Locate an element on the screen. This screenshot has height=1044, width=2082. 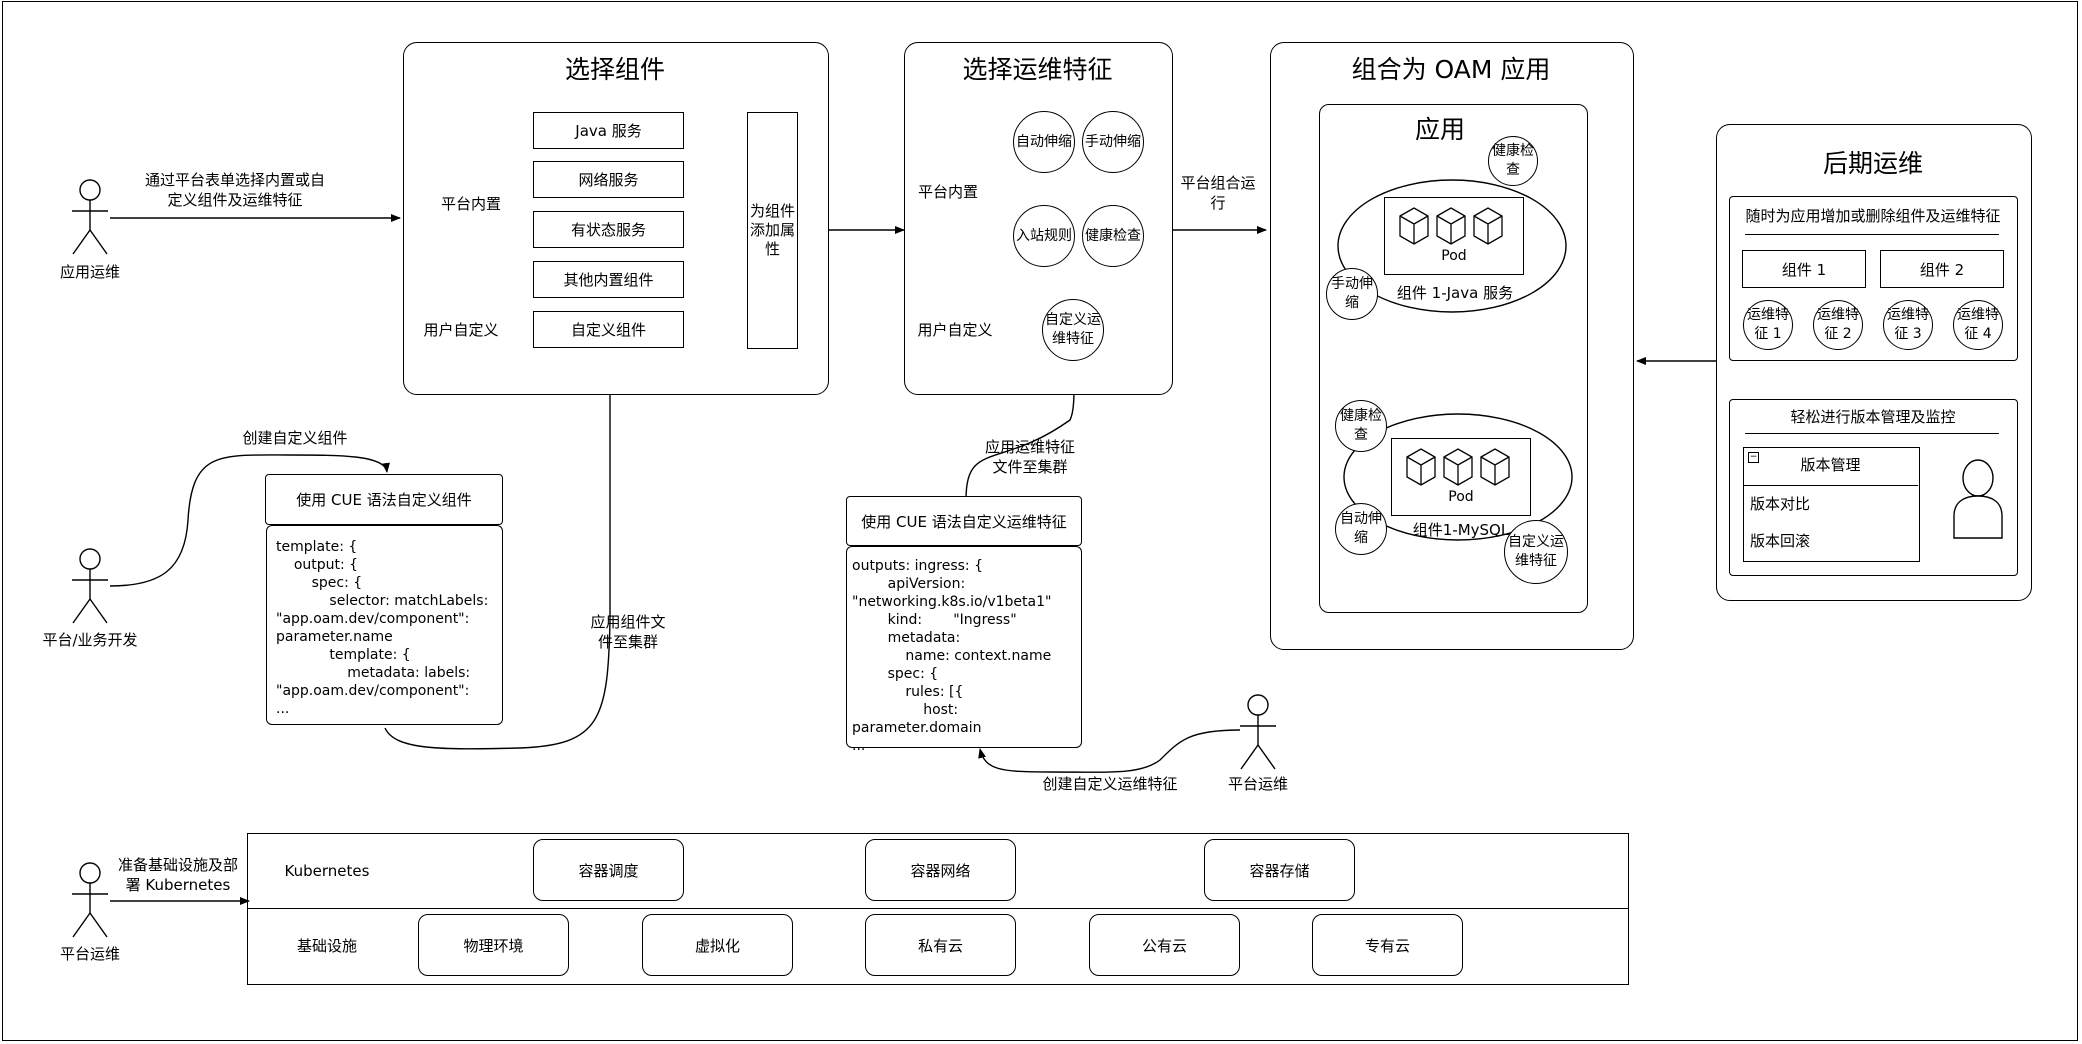
group-label-custom-components: 用户自定义 is located at coordinates (461, 330).